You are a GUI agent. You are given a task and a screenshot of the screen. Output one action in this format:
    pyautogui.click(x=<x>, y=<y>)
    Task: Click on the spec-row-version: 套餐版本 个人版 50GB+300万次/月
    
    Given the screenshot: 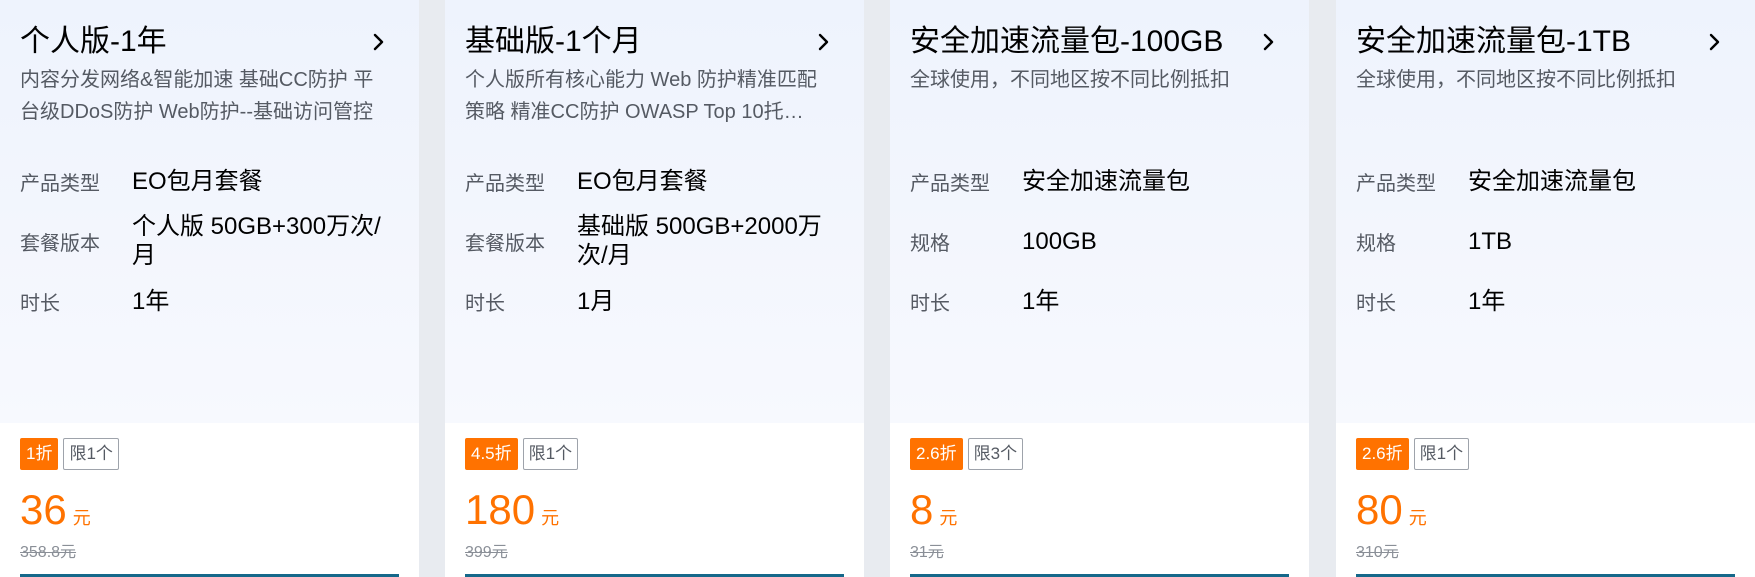 What is the action you would take?
    pyautogui.click(x=209, y=241)
    